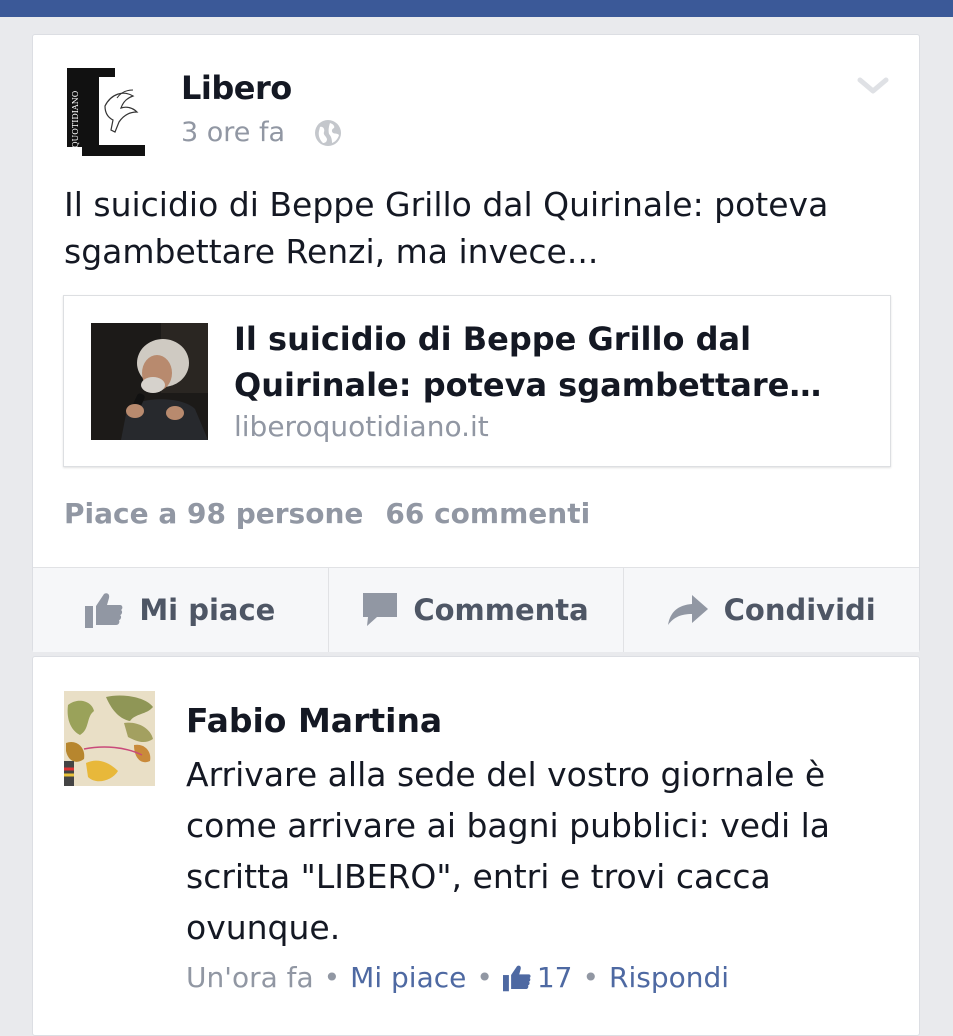 The width and height of the screenshot is (953, 1036). I want to click on link-thumbnail, so click(149, 381).